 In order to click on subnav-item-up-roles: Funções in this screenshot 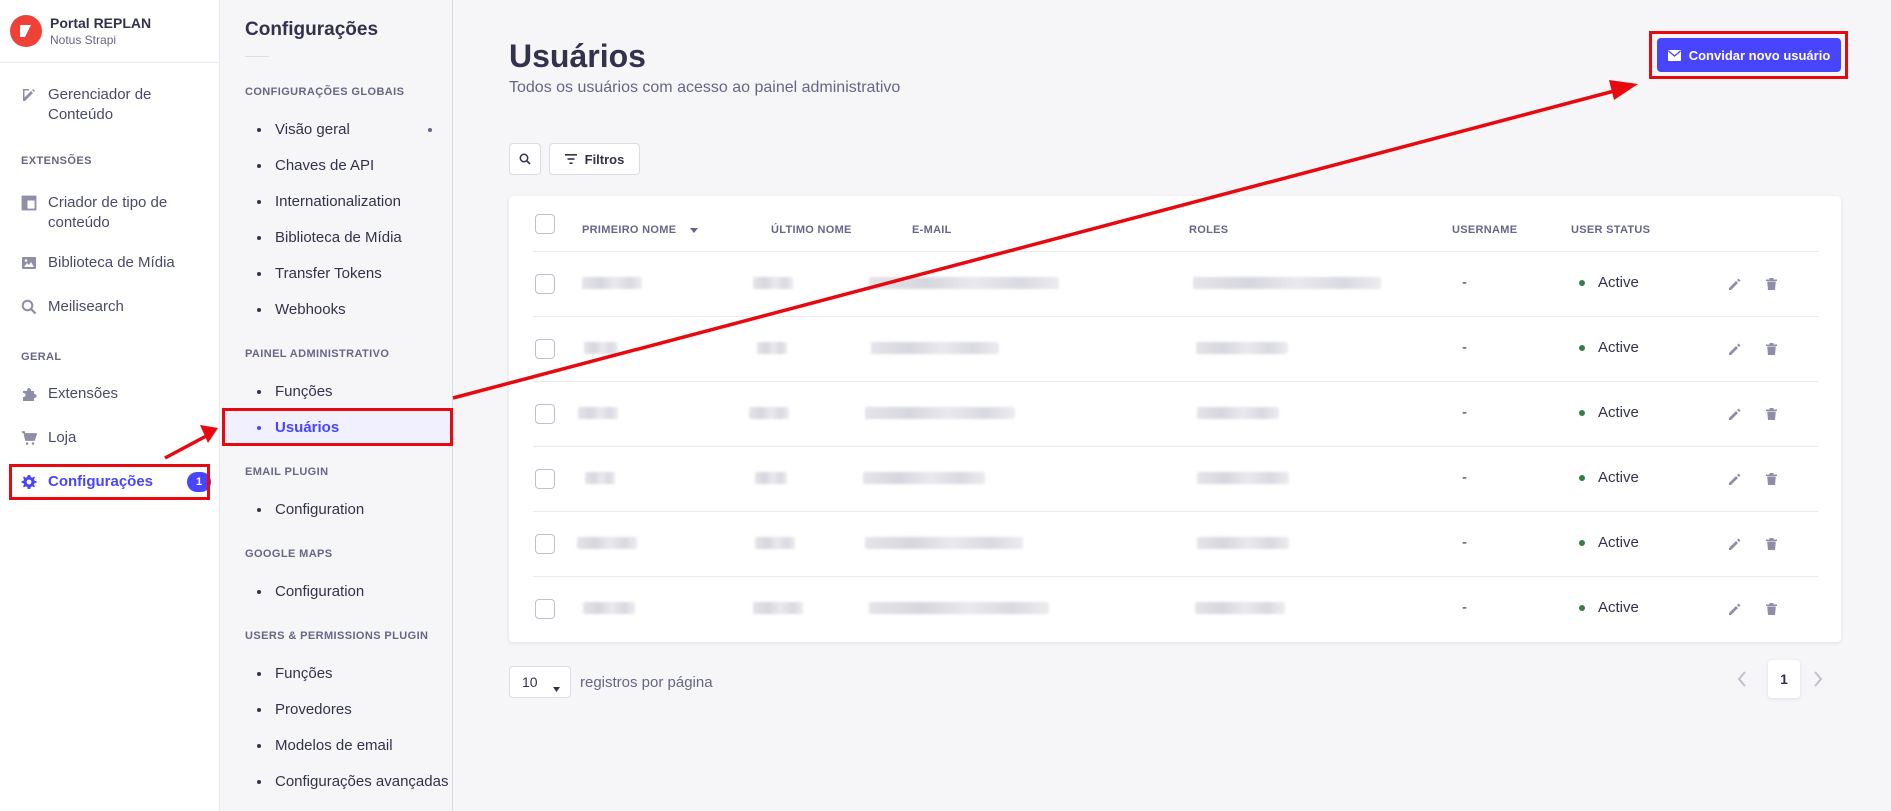, I will do `click(295, 673)`.